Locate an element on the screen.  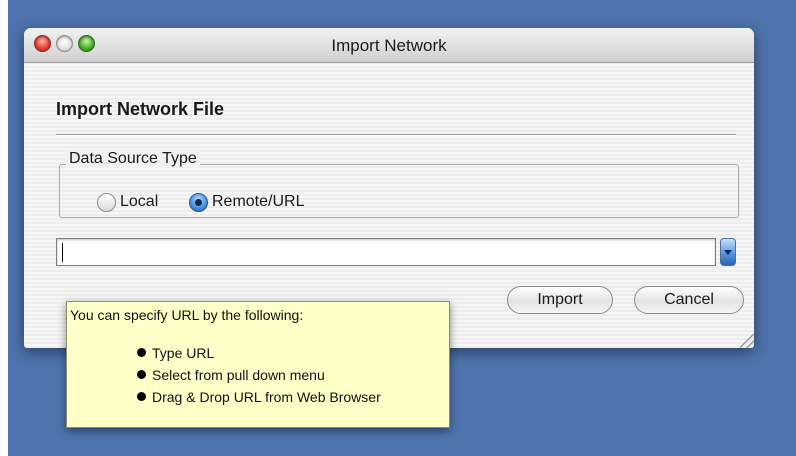
tooltip-item-text: Select from pull down menu is located at coordinates (238, 375).